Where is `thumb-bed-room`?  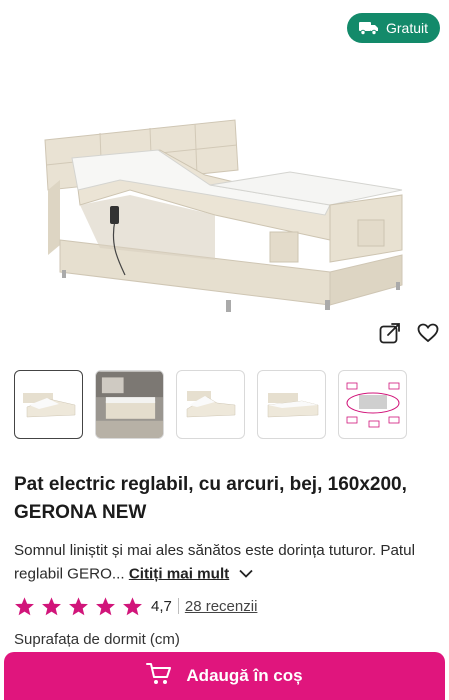 thumb-bed-room is located at coordinates (129, 404).